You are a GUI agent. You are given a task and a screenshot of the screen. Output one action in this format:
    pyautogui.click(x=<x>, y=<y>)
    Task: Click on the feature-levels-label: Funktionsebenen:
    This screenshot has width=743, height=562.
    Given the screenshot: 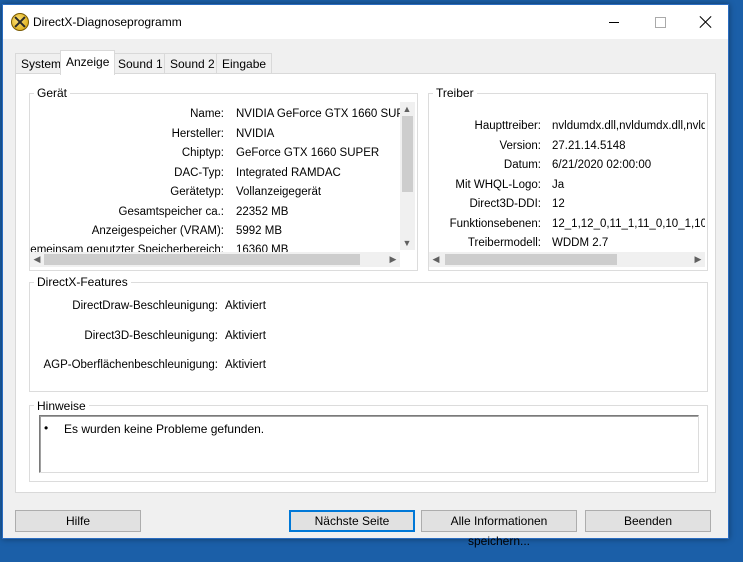 What is the action you would take?
    pyautogui.click(x=495, y=224)
    